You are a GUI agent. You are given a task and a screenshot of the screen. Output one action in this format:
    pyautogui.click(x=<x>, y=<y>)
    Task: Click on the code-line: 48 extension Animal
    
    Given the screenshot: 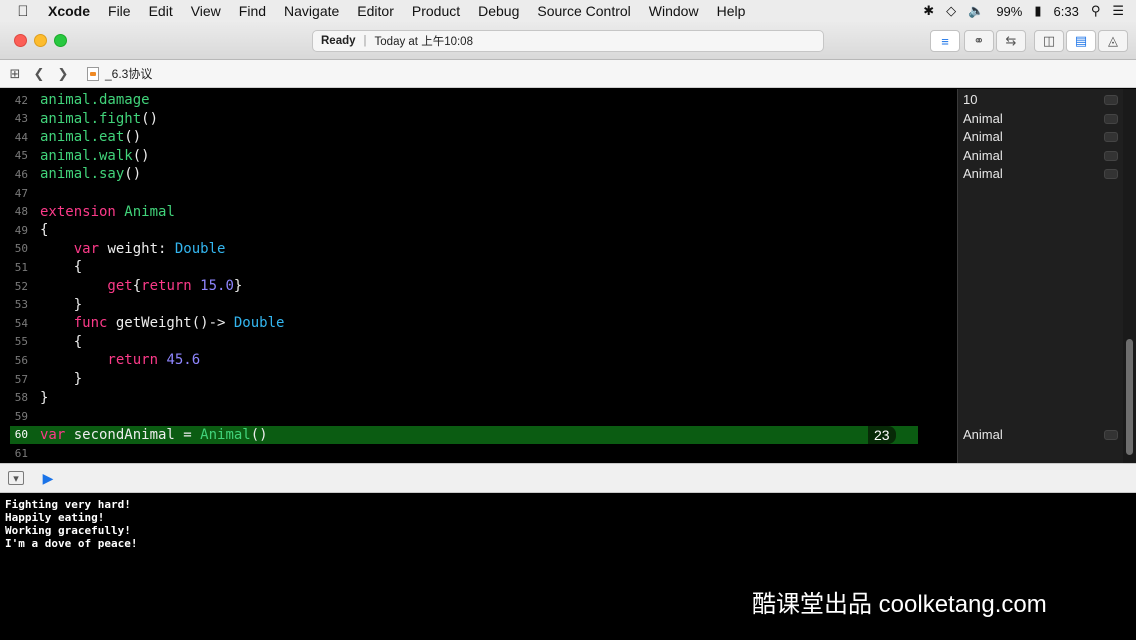 What is the action you would take?
    pyautogui.click(x=478, y=212)
    